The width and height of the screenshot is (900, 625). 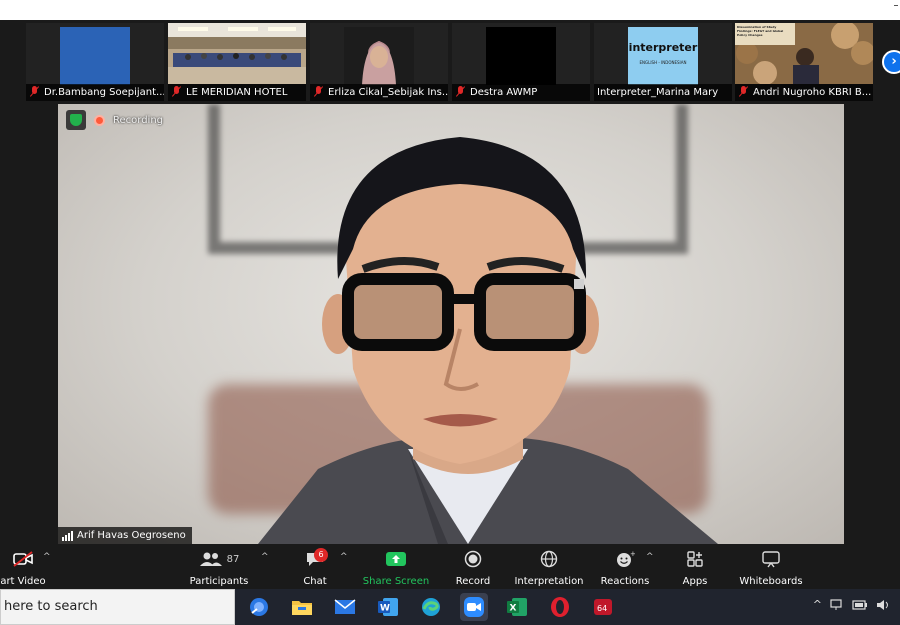 What do you see at coordinates (315, 581) in the screenshot?
I see `chat-label: Chat` at bounding box center [315, 581].